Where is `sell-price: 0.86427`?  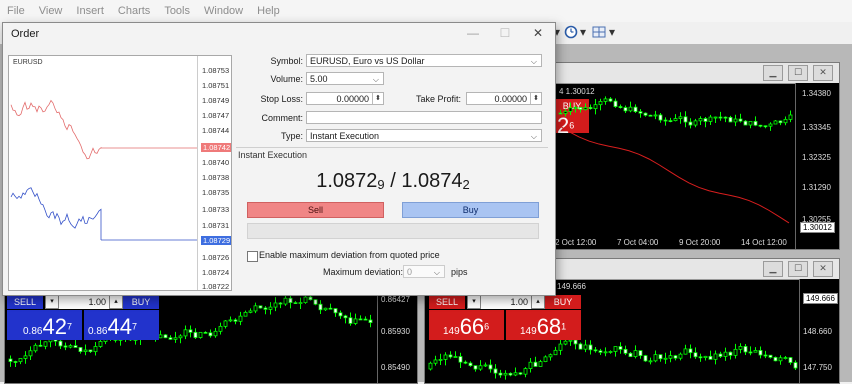
sell-price: 0.86427 is located at coordinates (47, 326).